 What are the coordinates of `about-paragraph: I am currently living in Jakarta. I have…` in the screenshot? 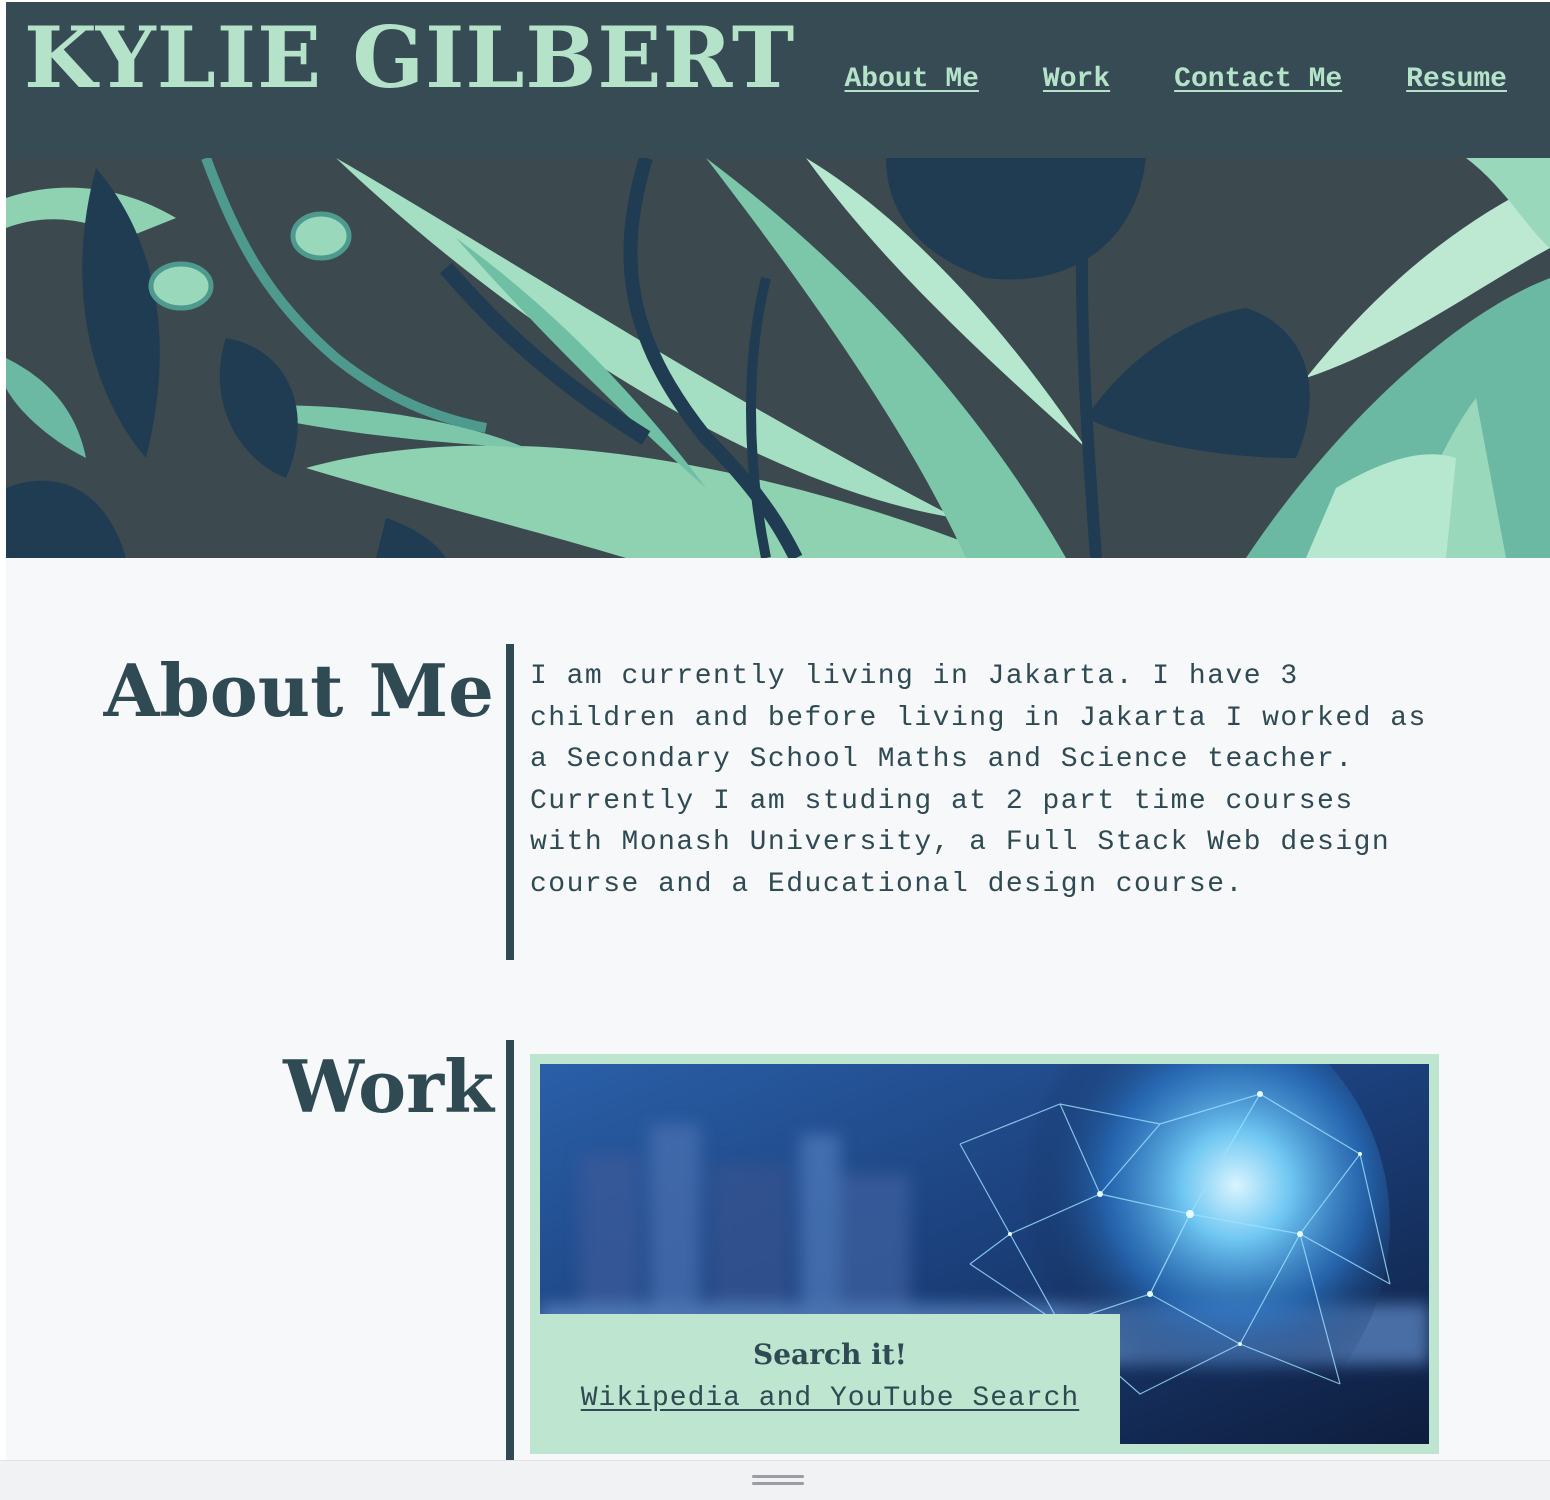 It's located at (978, 780).